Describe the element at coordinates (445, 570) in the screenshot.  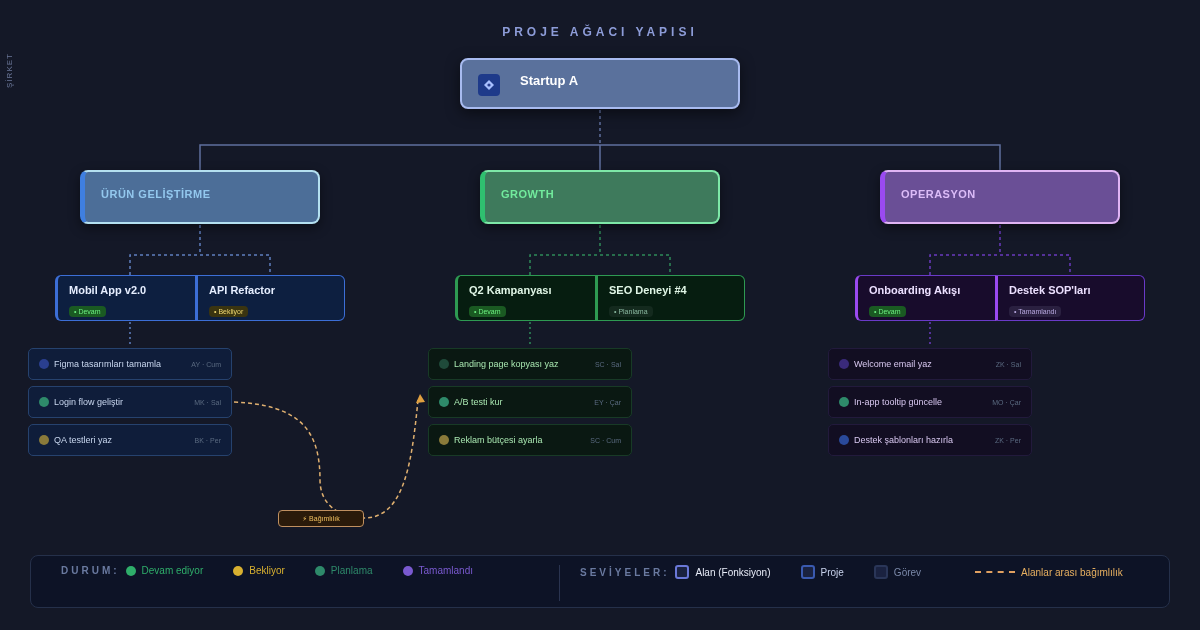
I see `legend-label: Tamamlandı` at that location.